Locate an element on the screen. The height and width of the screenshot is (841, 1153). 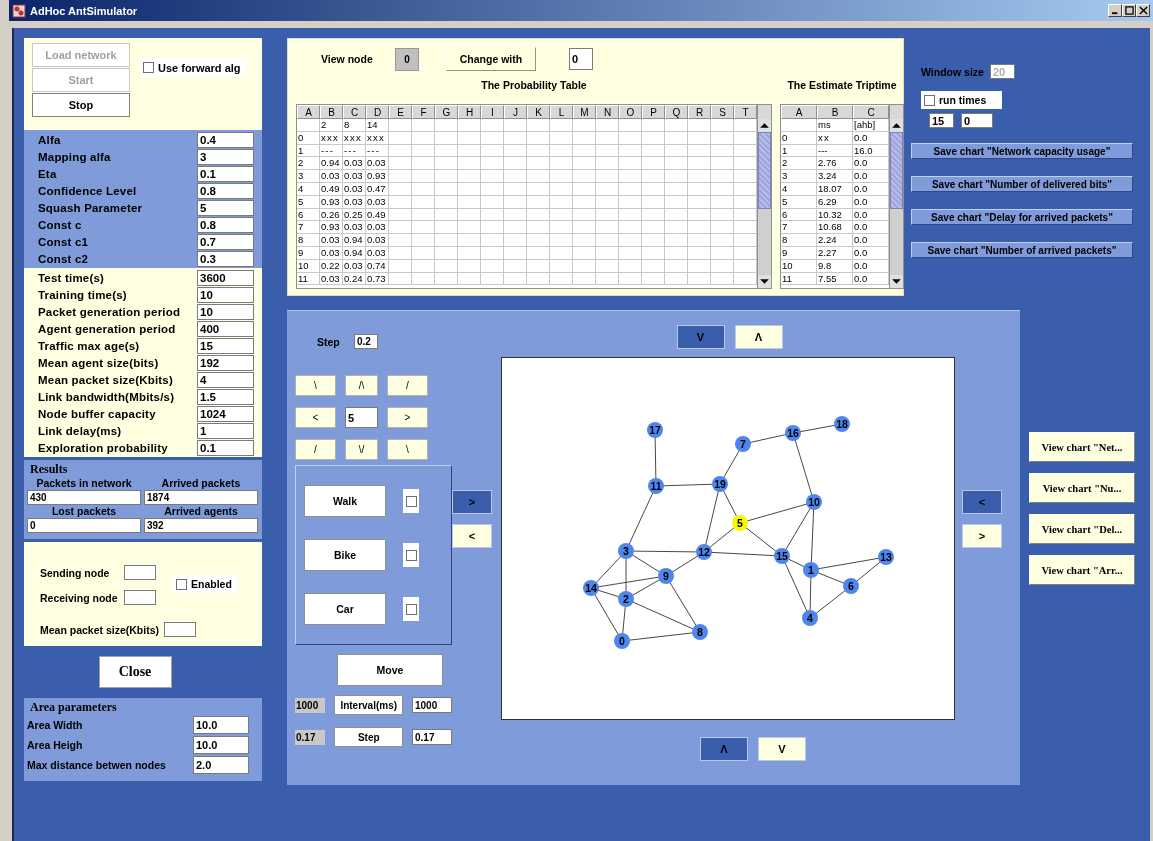
network-node: 13 is located at coordinates (886, 557).